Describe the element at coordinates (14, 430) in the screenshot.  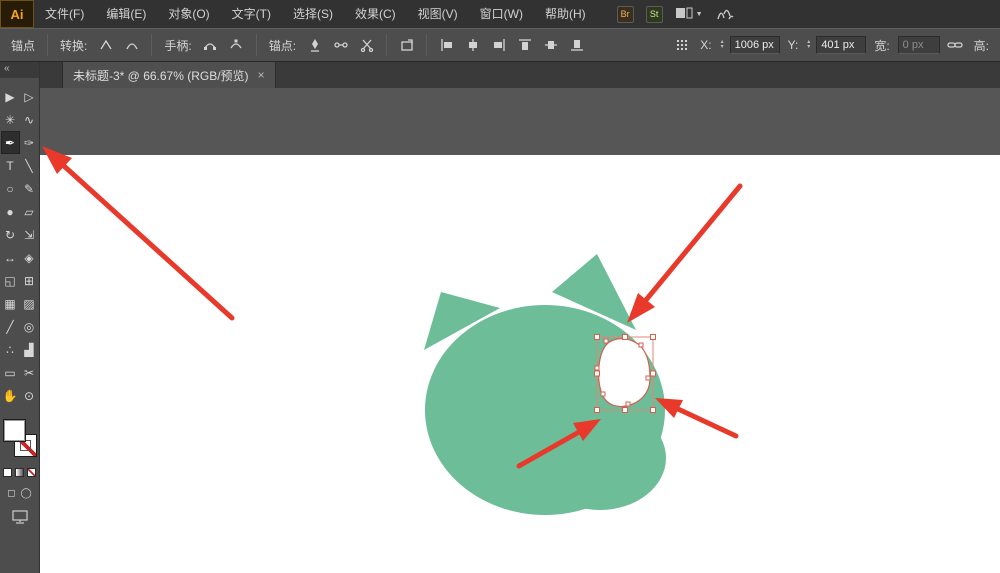
I see `fill-color-swatch` at that location.